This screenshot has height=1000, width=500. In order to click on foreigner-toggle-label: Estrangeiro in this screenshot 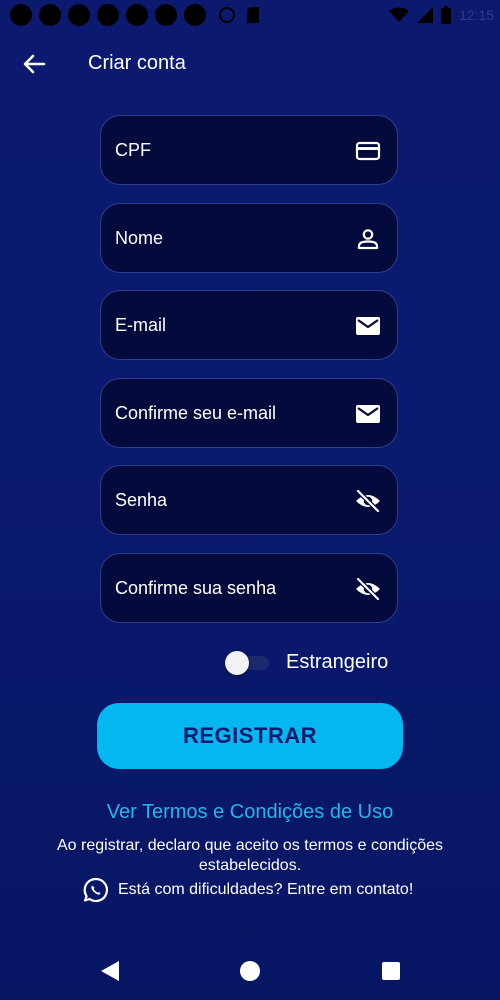, I will do `click(337, 662)`.